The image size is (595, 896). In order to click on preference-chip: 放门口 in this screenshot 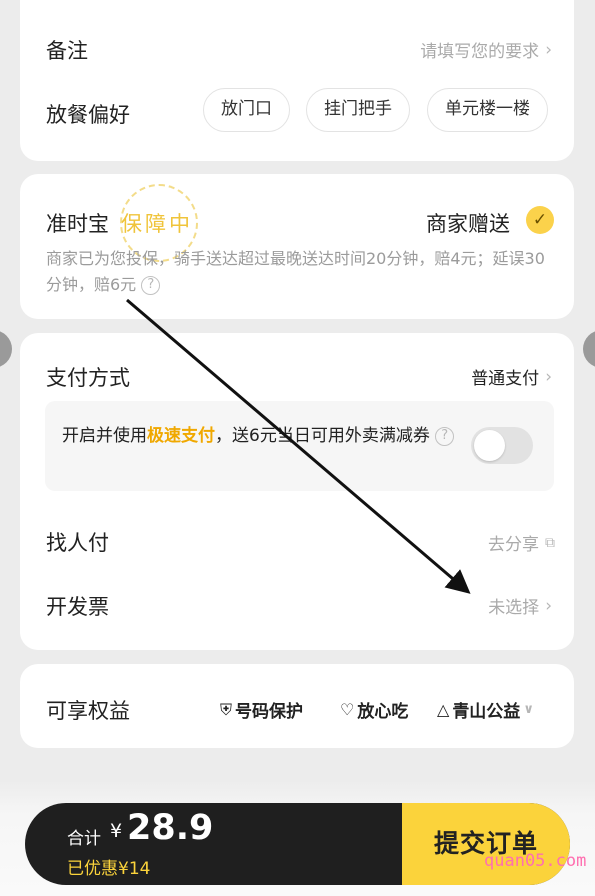, I will do `click(246, 110)`.